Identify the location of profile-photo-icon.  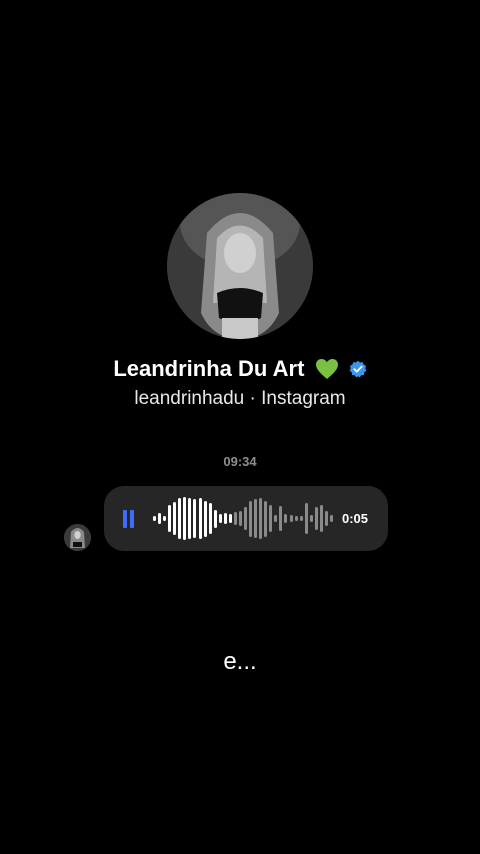
(240, 266).